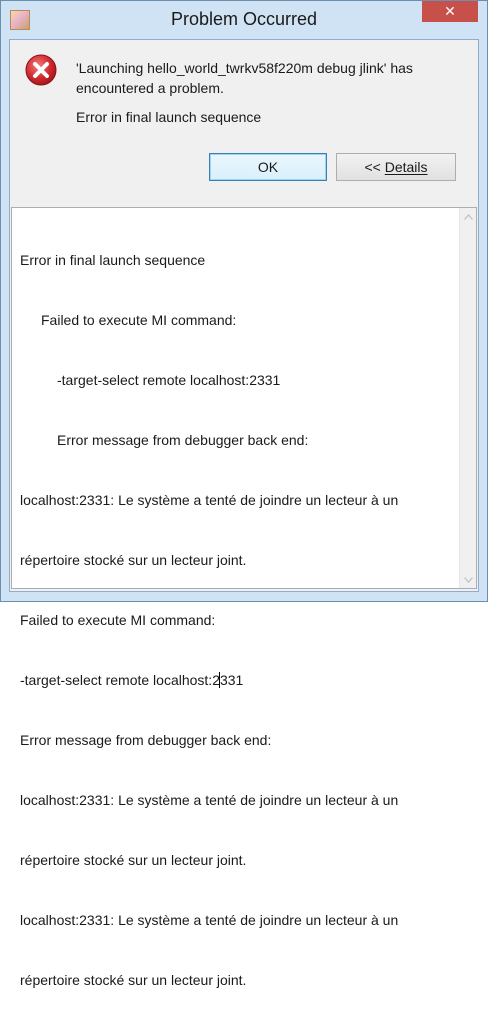 The width and height of the screenshot is (488, 1030). What do you see at coordinates (374, 167) in the screenshot?
I see `details-prefix: <<` at bounding box center [374, 167].